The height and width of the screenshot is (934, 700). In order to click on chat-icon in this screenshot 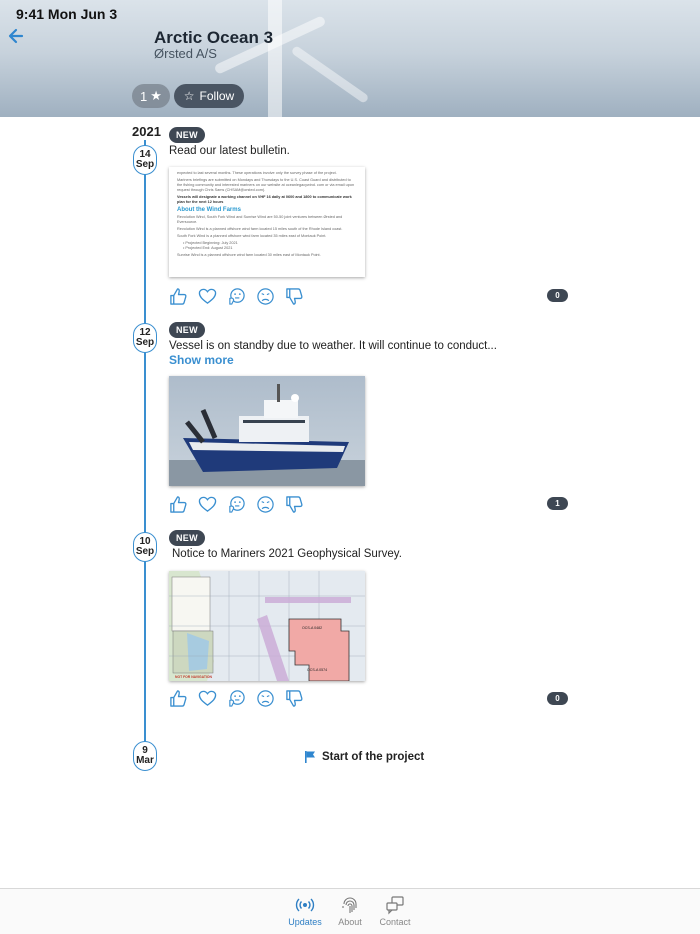, I will do `click(395, 905)`.